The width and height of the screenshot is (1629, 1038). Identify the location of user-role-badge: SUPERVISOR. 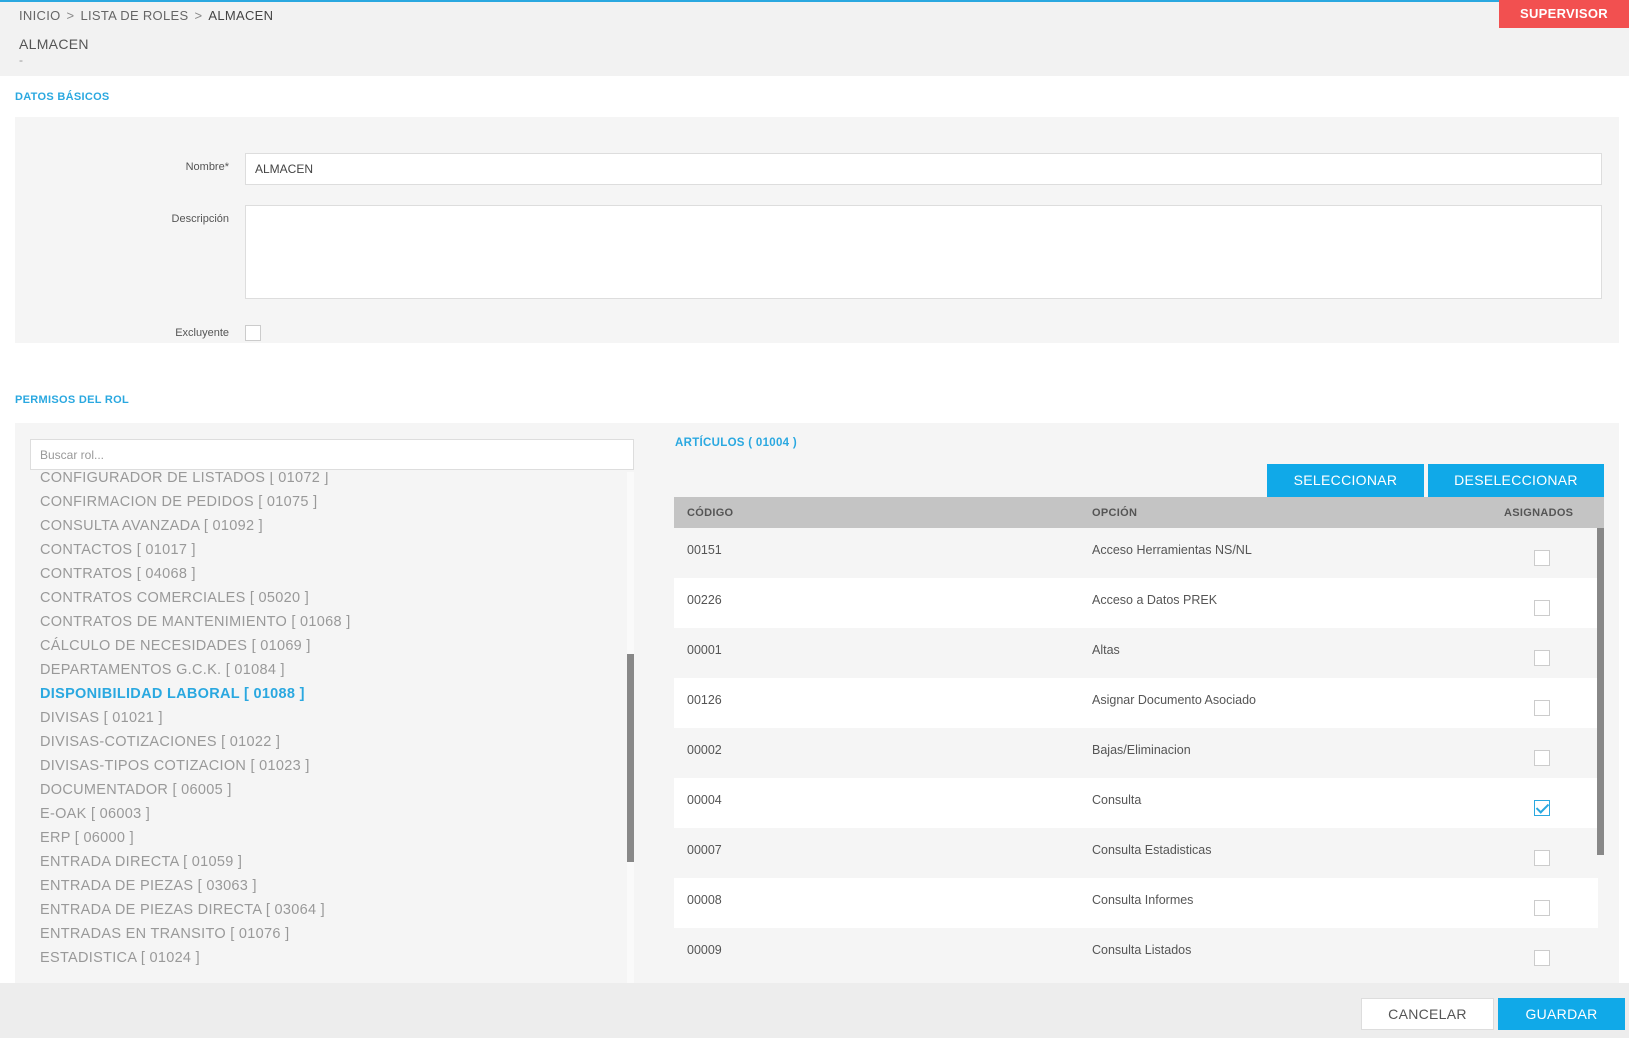
(1564, 14).